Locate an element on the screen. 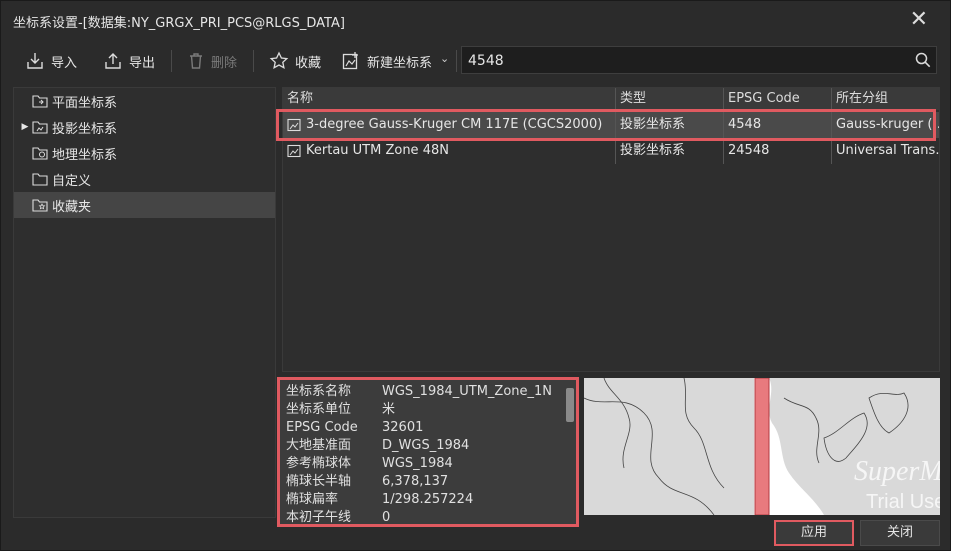  info-row: 参考椭球体 WGS_1984 is located at coordinates (369, 463).